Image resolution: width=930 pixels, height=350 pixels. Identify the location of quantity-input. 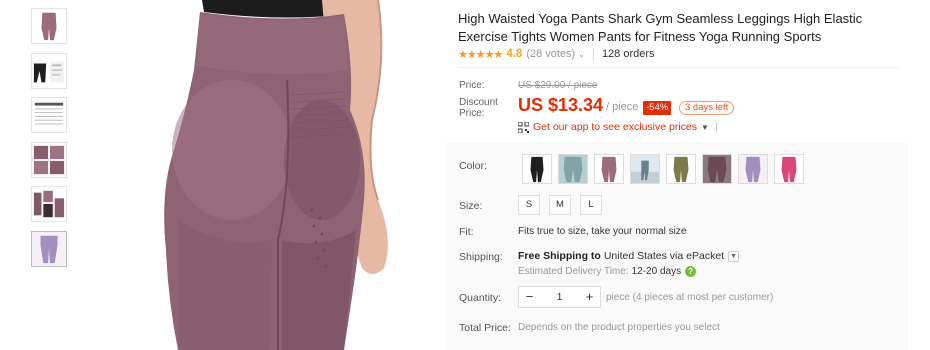
(559, 297).